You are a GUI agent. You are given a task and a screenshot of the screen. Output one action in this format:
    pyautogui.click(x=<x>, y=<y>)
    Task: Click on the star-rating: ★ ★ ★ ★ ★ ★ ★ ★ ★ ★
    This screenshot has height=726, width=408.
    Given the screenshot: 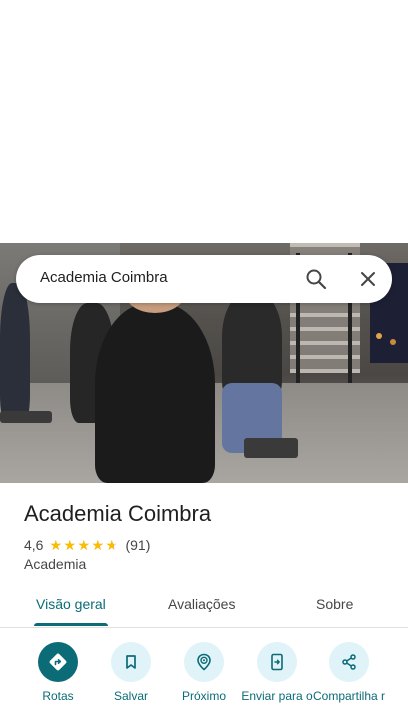 What is the action you would take?
    pyautogui.click(x=84, y=545)
    